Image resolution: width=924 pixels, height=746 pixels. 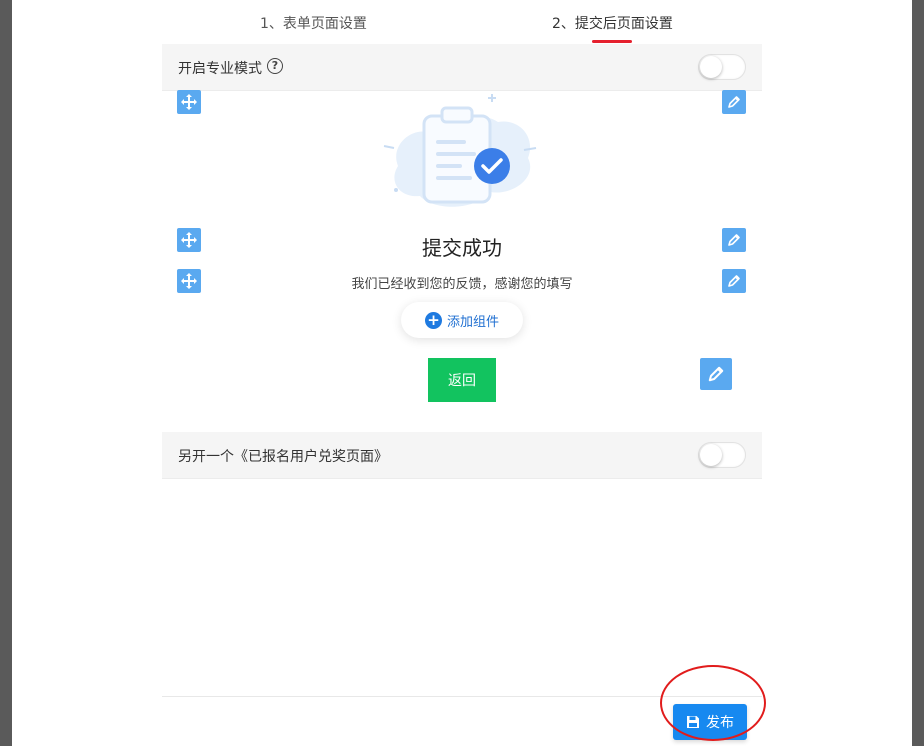 I want to click on pro-mode-row: 开启专业模式 ?, so click(x=462, y=67).